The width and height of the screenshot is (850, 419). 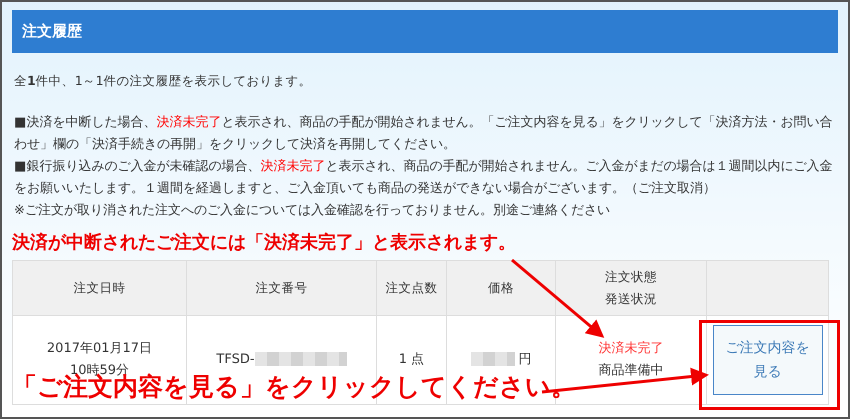 What do you see at coordinates (424, 134) in the screenshot?
I see `notice-text: ■決済を中断した場合、決済未完了 と表示され、商品の手配が開始されません。「ご注文内容を見る」をクリックして「決済方法・お問い合わせ」欄の「決済手続きの再開」をクリックして決済を再開してください。` at bounding box center [424, 134].